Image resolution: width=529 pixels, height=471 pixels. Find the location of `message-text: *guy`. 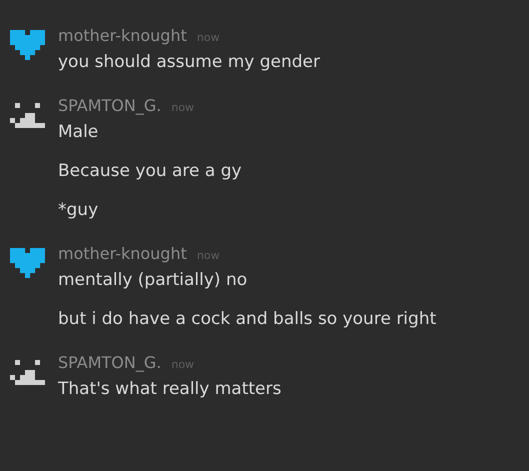

message-text: *guy is located at coordinates (79, 210).